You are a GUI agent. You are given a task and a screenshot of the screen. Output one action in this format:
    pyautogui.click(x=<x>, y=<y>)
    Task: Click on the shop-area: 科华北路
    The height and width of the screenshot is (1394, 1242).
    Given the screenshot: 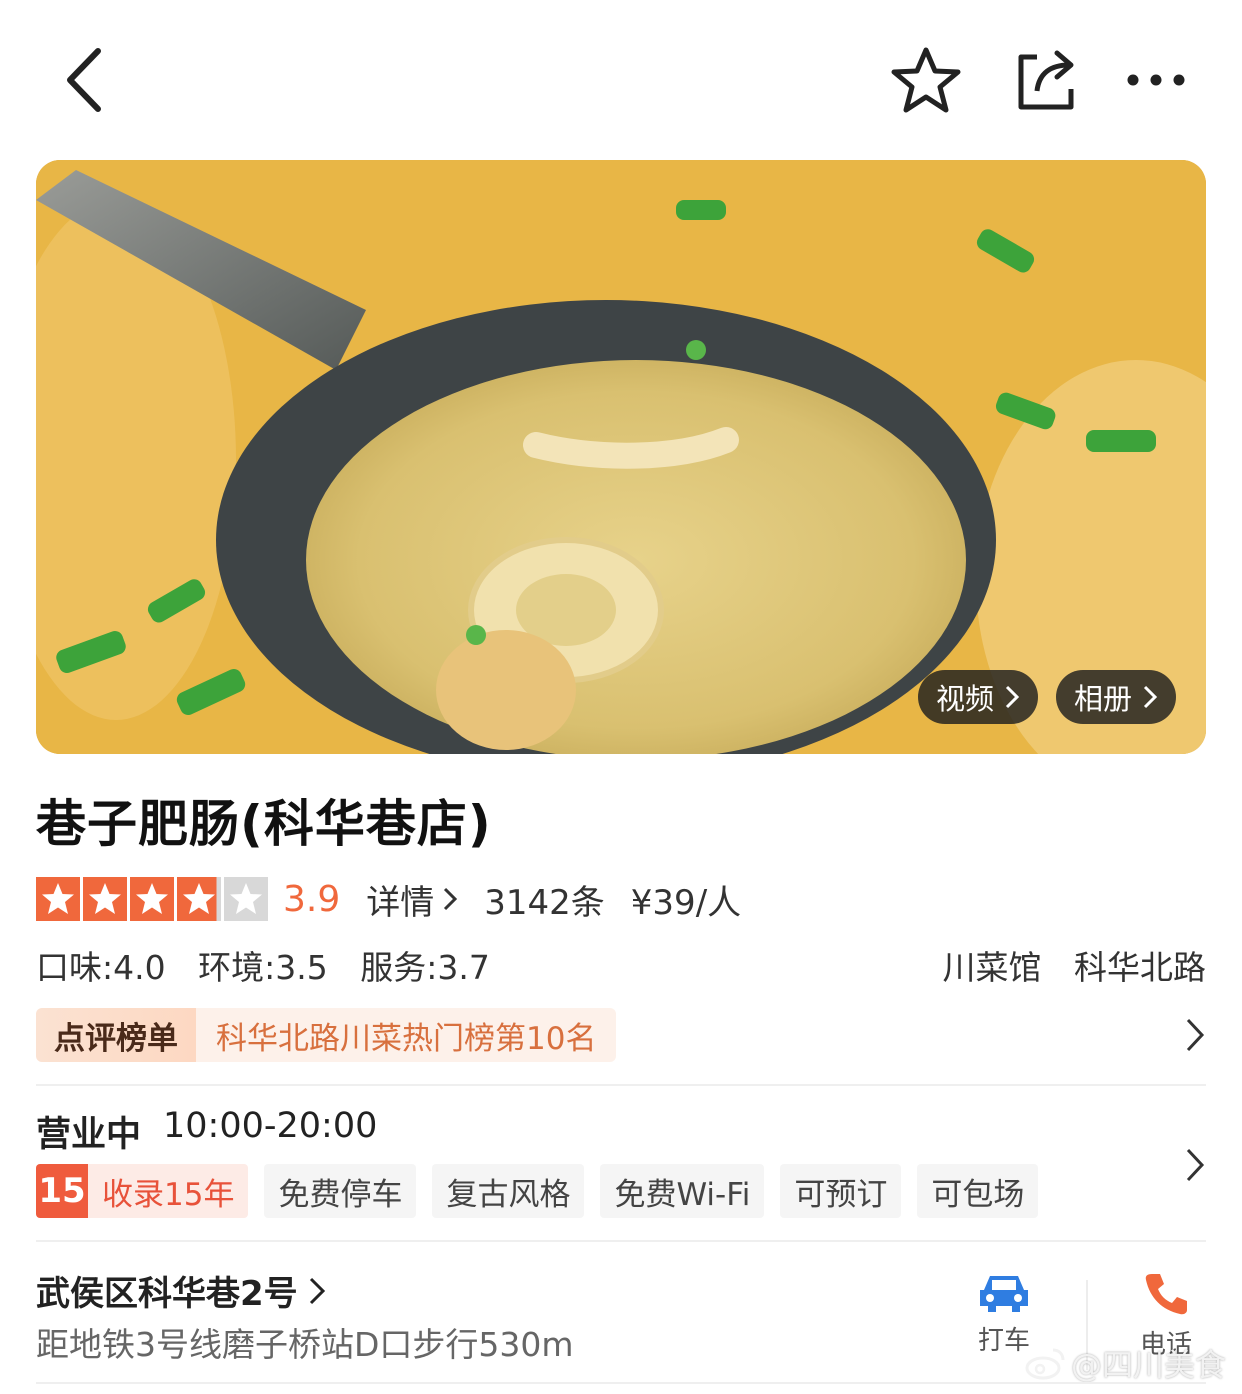 What is the action you would take?
    pyautogui.click(x=1140, y=967)
    